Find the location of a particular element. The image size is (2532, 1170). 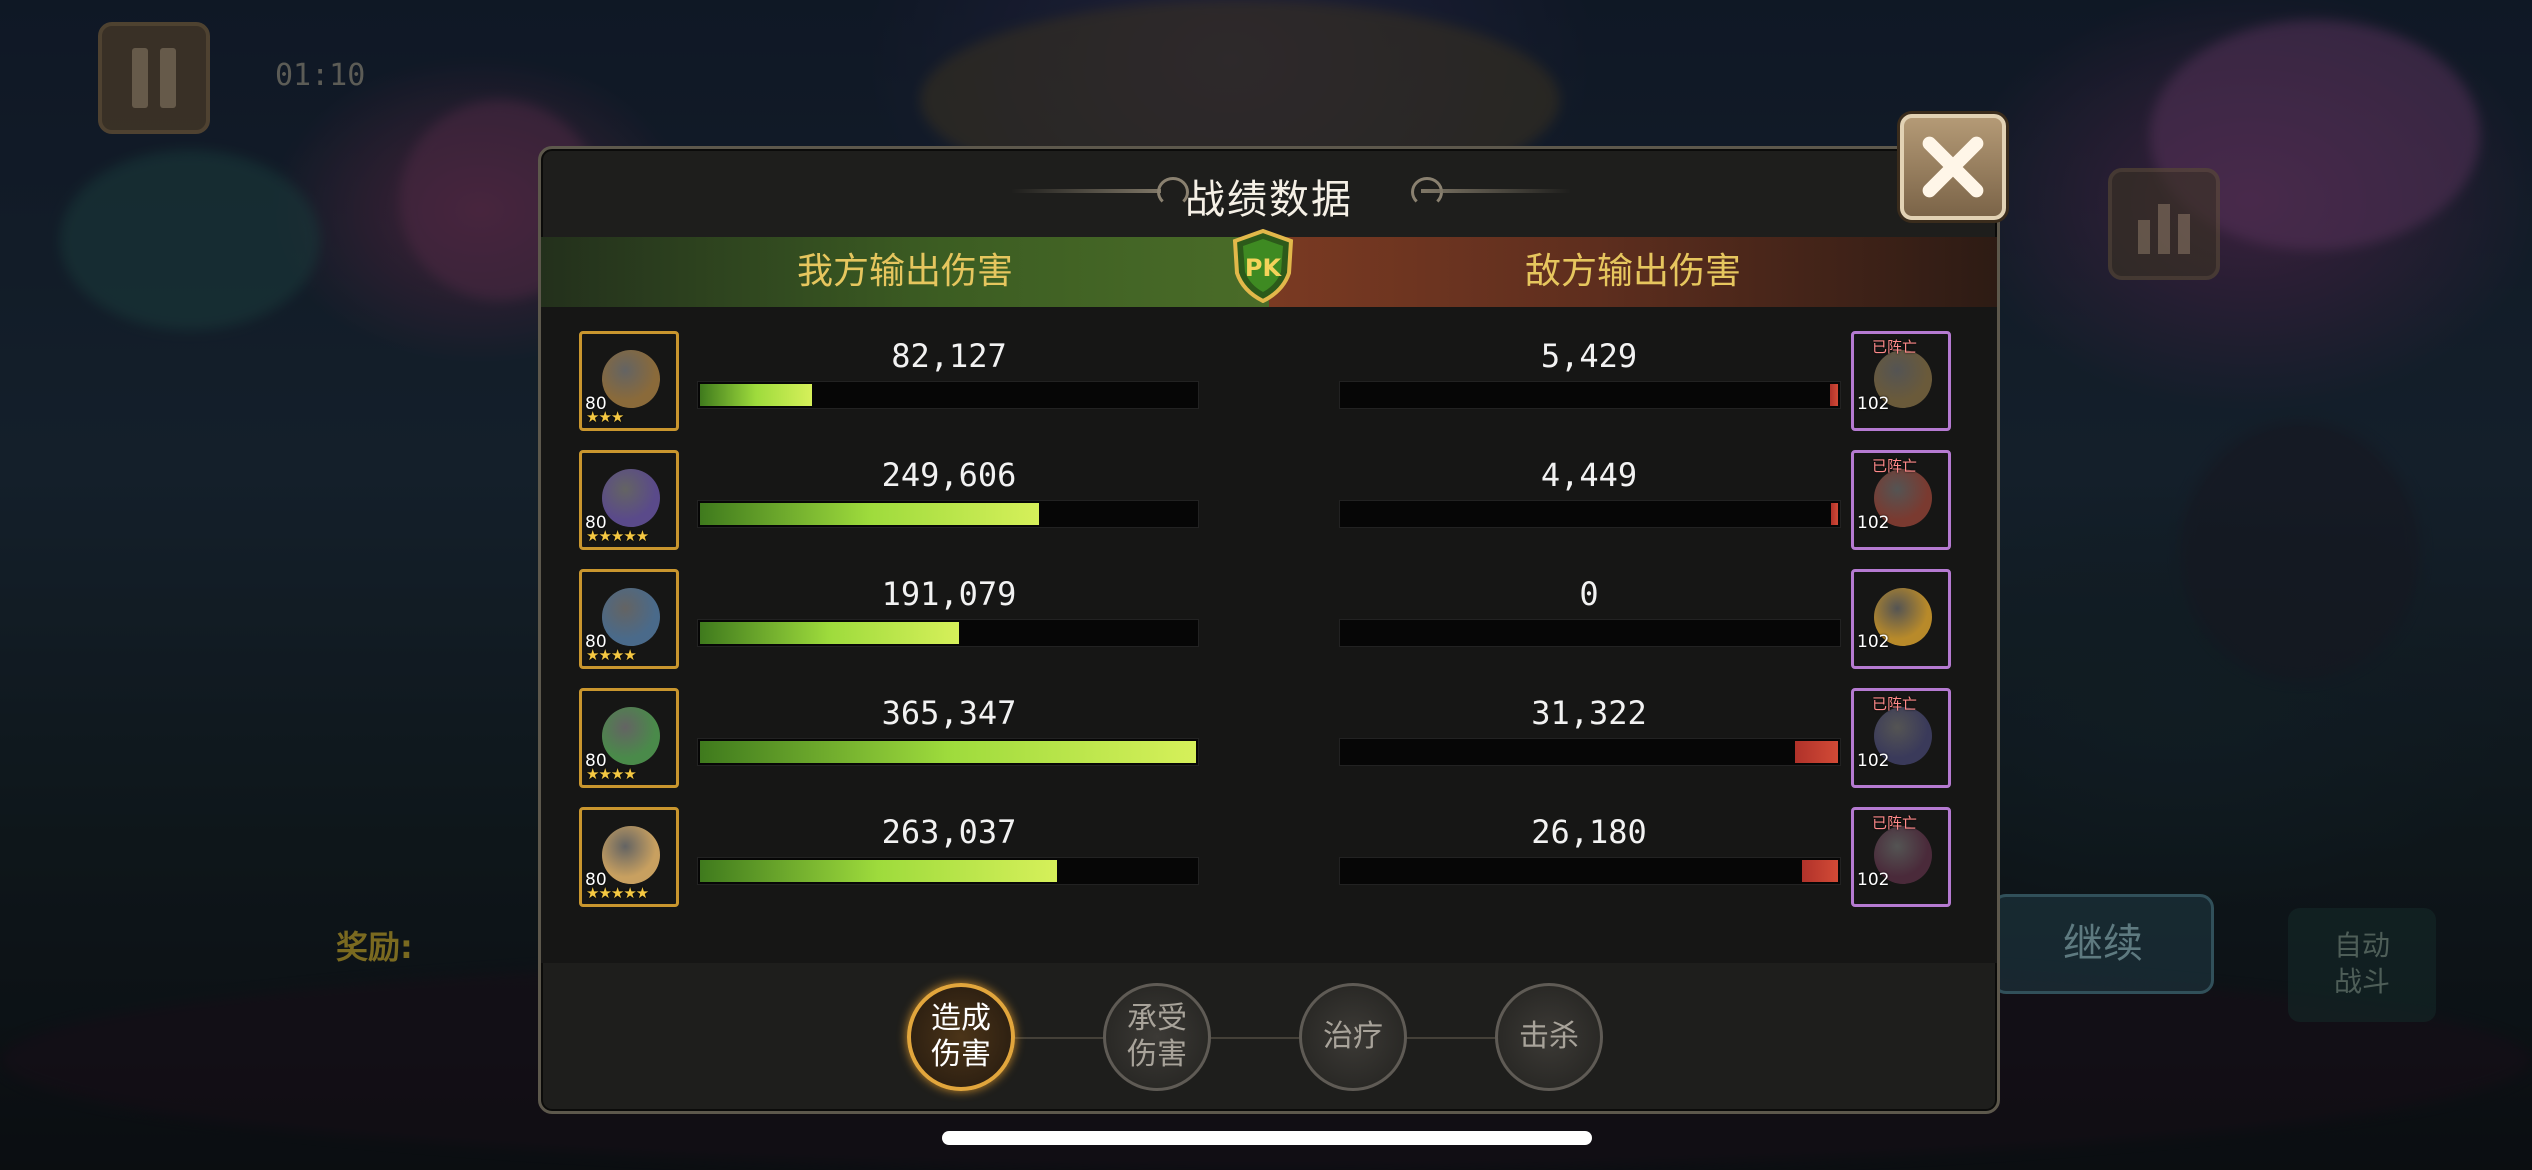

ally-damage-header: 我方输出伤害 is located at coordinates (905, 272).